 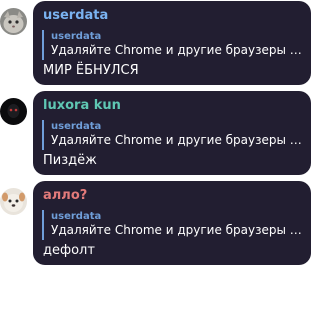 I want to click on author-name: userdata, so click(x=75, y=15).